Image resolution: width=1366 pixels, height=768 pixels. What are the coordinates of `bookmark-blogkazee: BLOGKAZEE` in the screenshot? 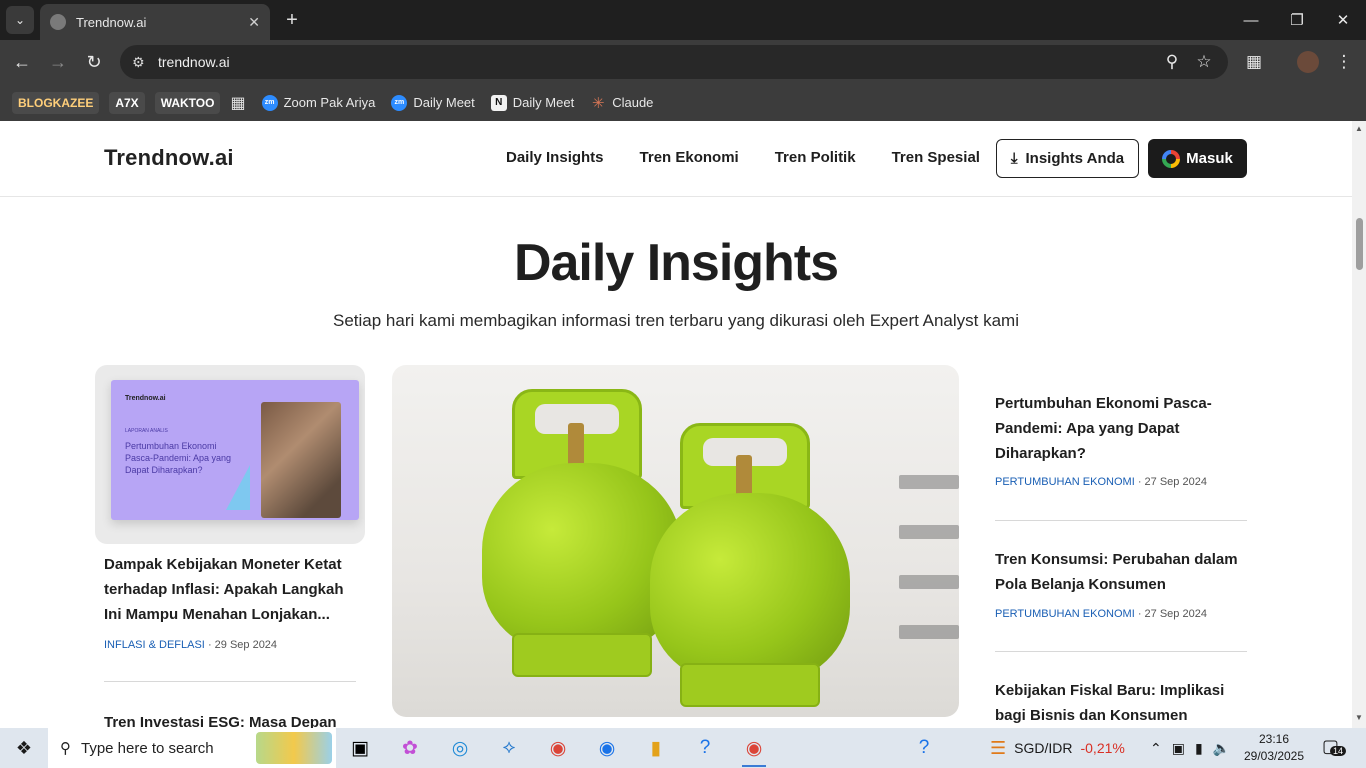 It's located at (56, 102).